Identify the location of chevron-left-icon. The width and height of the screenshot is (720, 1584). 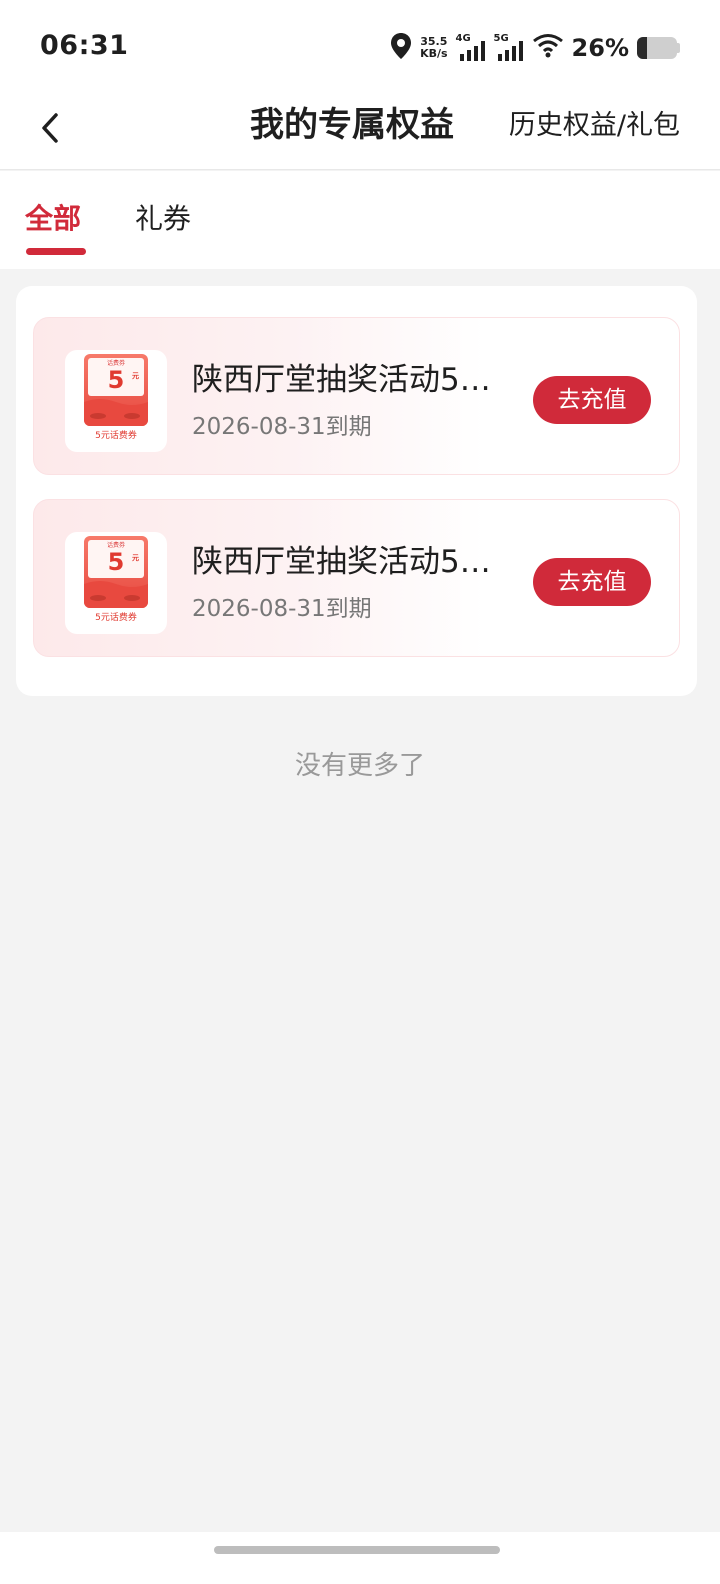
(50, 128).